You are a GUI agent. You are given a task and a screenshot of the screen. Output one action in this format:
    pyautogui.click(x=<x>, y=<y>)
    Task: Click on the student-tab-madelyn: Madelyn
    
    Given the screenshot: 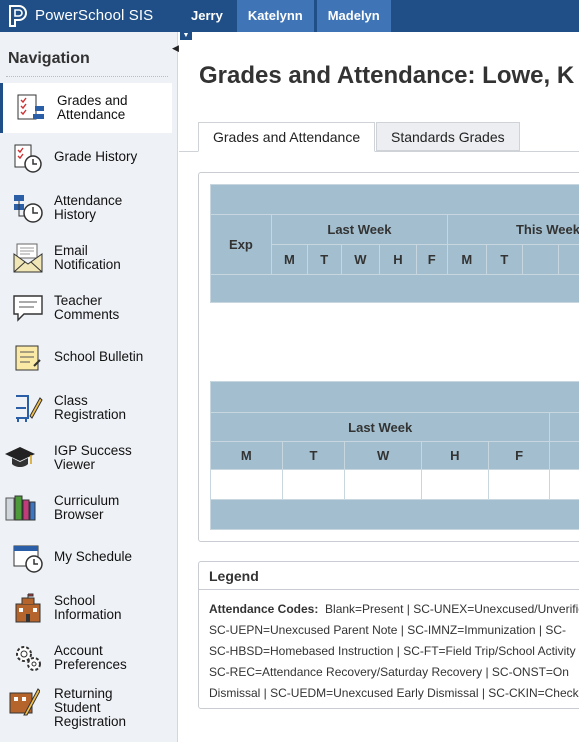 What is the action you would take?
    pyautogui.click(x=353, y=16)
    